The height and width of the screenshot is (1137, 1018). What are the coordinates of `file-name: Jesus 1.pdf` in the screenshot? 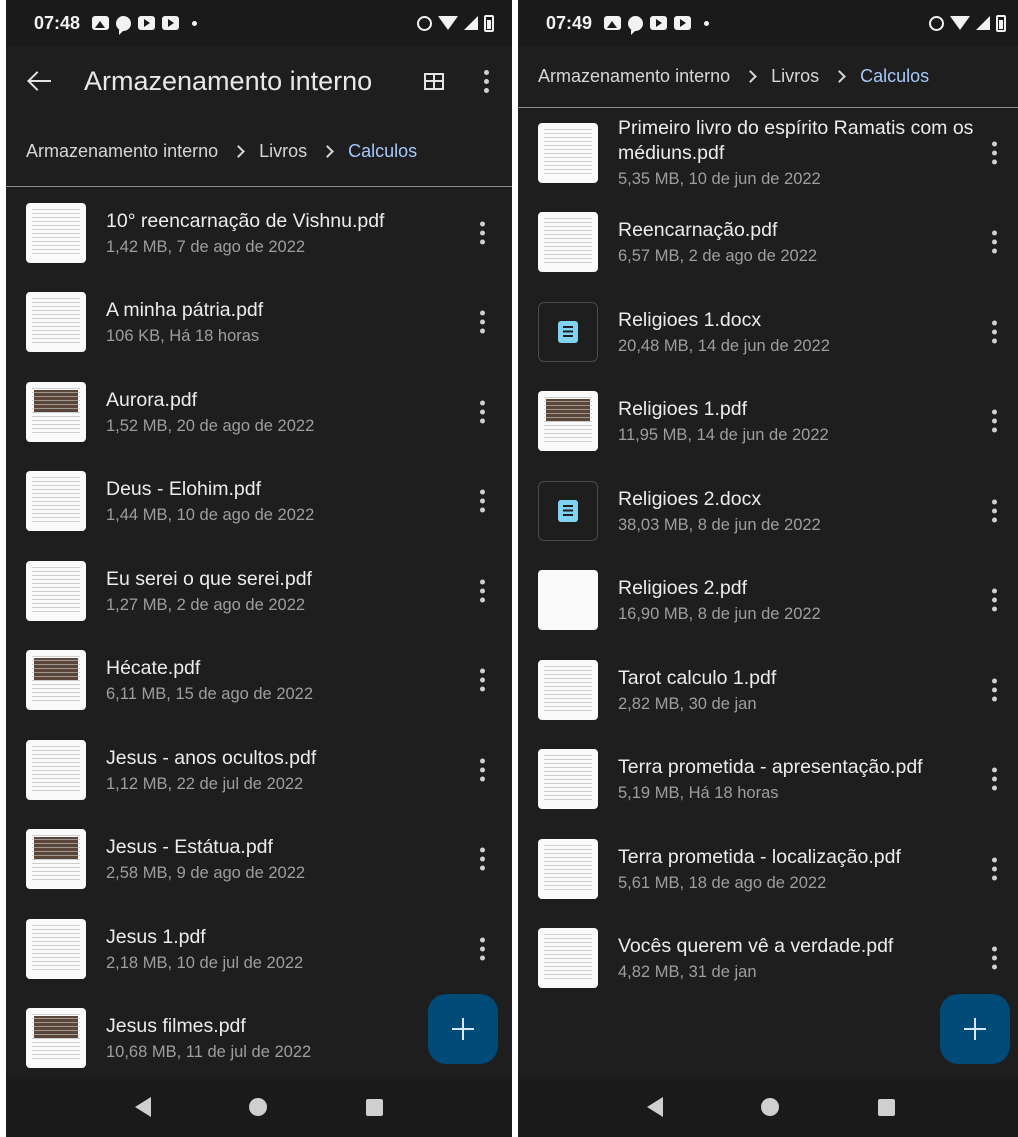 It's located at (156, 936).